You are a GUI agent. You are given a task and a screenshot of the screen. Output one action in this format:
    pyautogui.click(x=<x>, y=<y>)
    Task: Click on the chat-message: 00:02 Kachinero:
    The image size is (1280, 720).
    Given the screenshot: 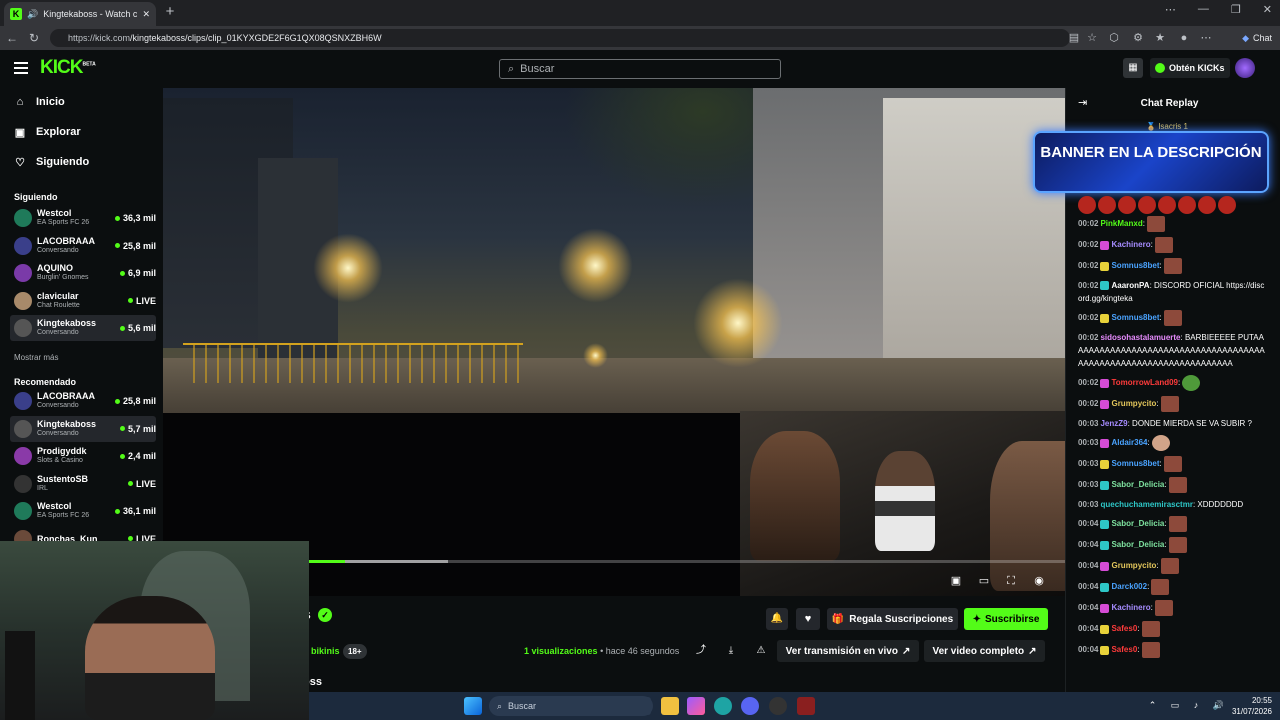 What is the action you would take?
    pyautogui.click(x=1169, y=245)
    